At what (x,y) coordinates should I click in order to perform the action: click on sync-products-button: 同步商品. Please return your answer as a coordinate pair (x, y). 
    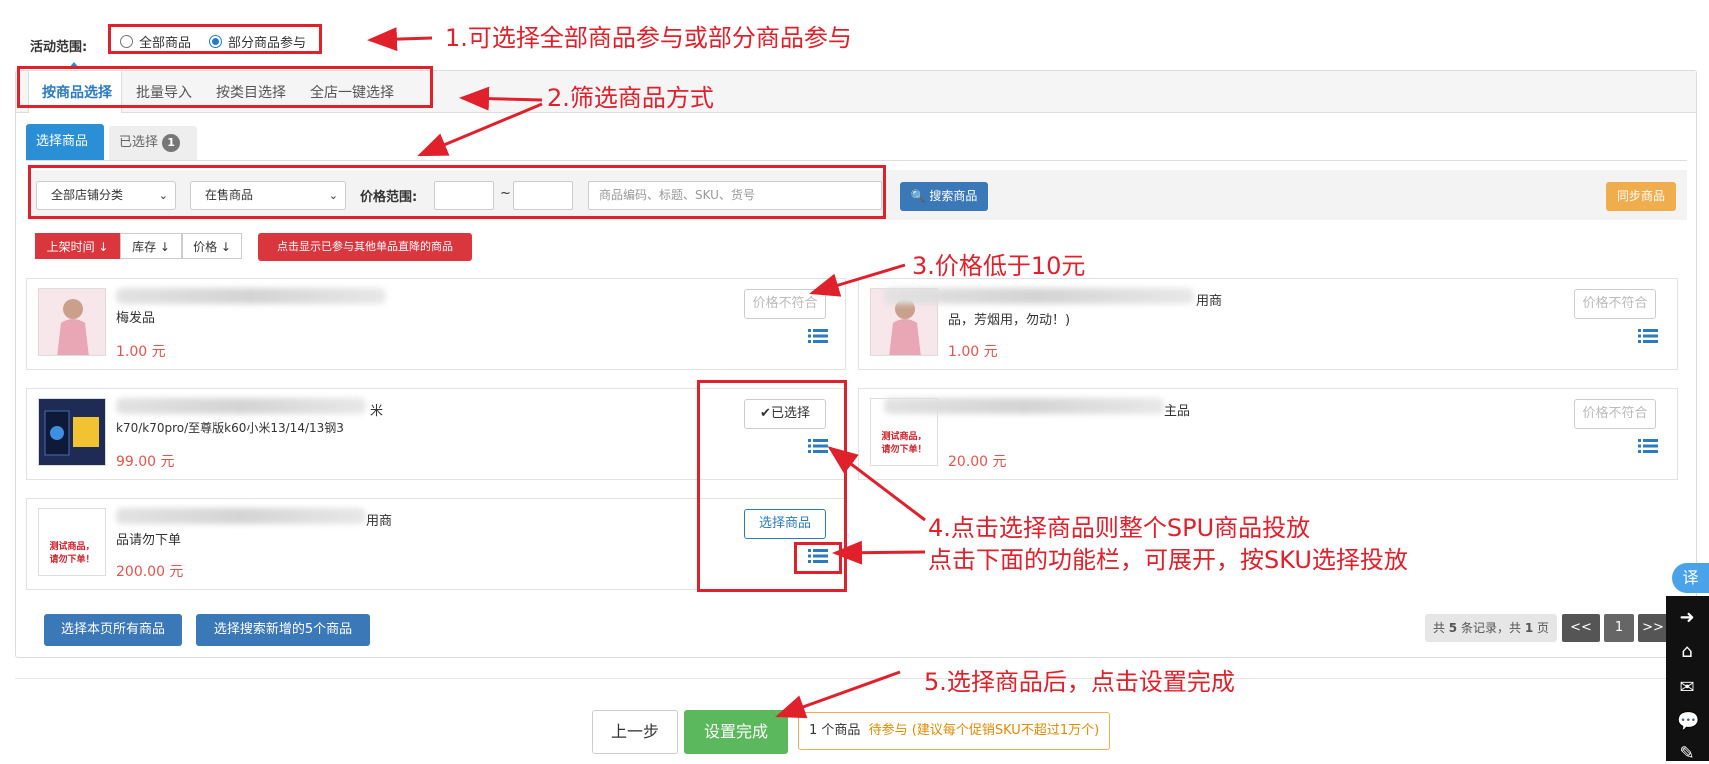
    Looking at the image, I should click on (1641, 196).